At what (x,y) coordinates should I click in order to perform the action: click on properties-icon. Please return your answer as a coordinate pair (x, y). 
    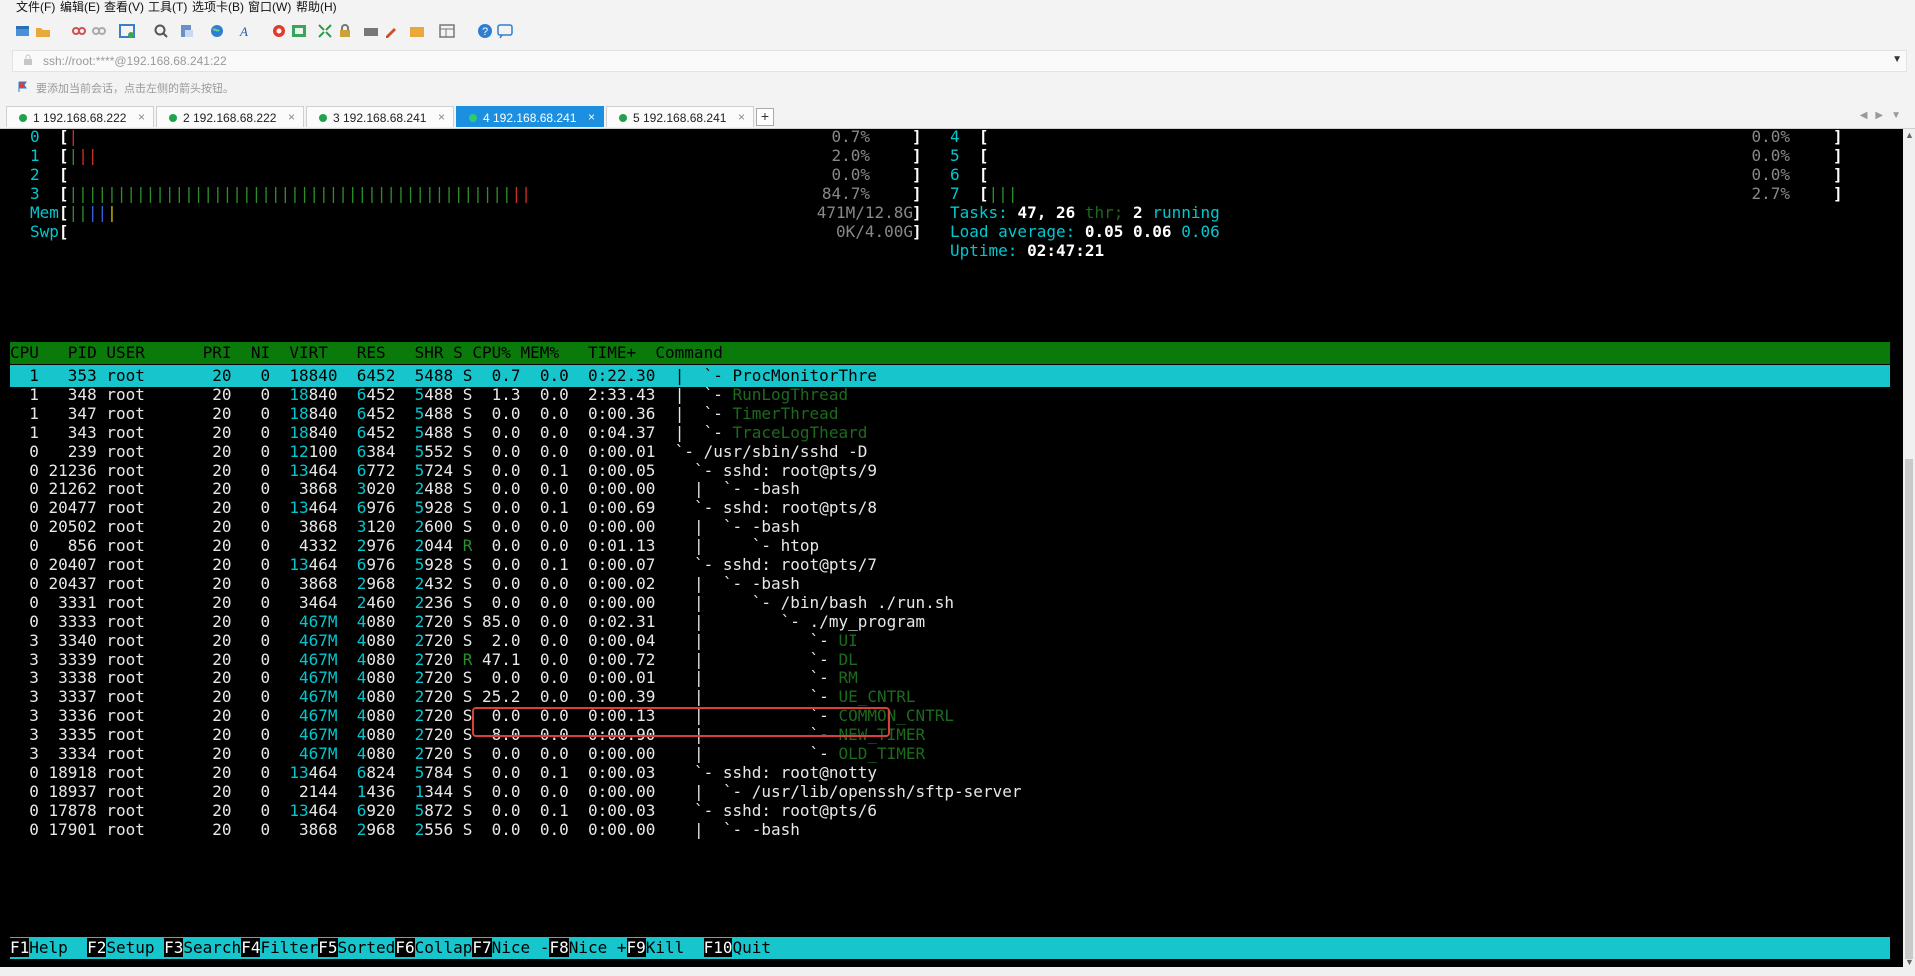
    Looking at the image, I should click on (127, 31).